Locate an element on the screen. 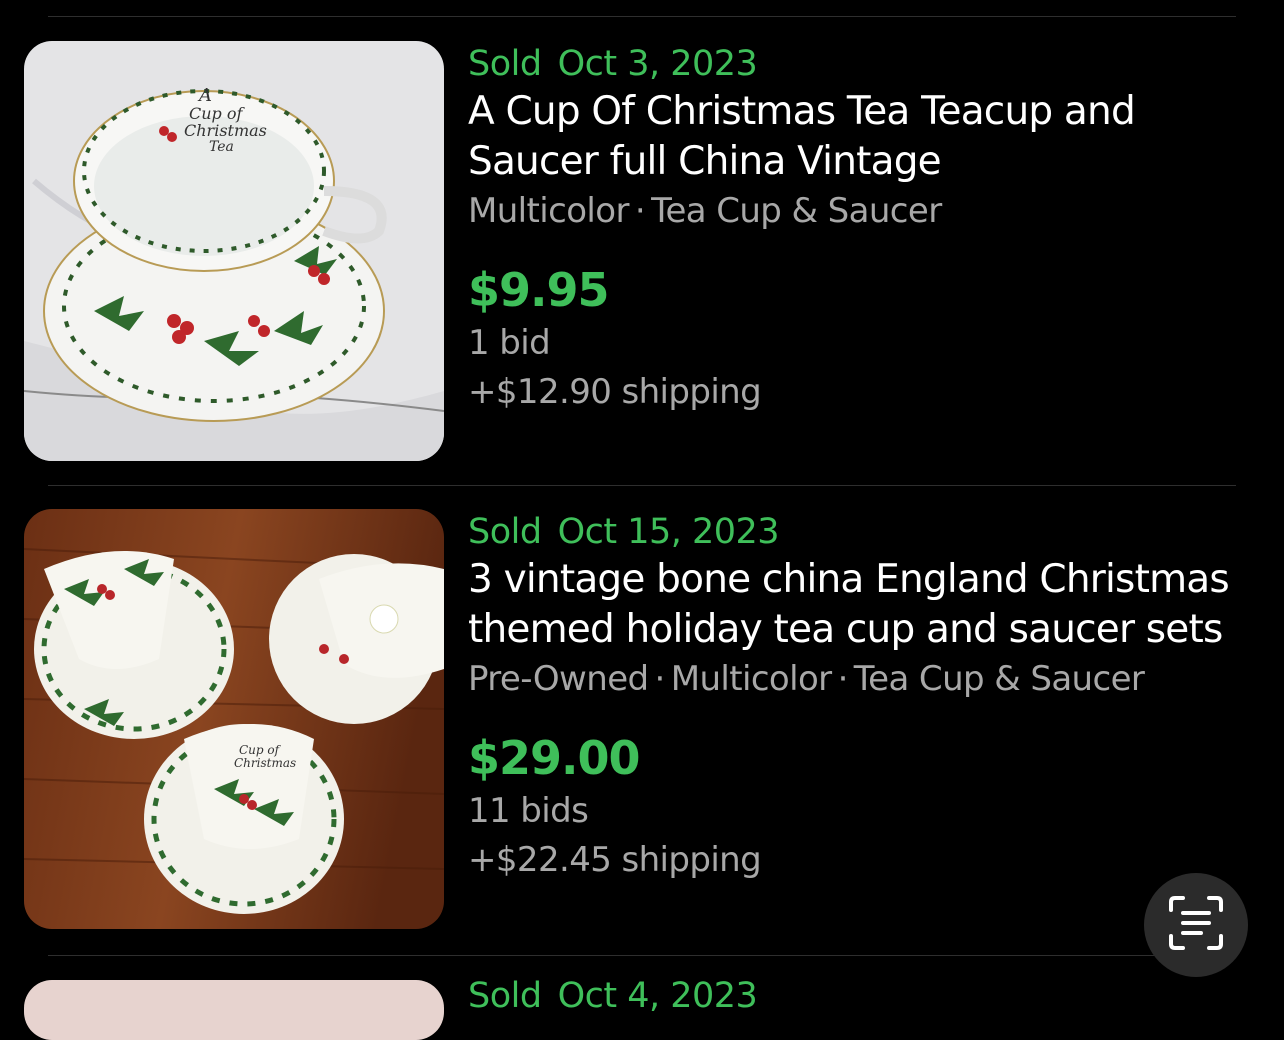  scan-text-icon is located at coordinates (1196, 925).